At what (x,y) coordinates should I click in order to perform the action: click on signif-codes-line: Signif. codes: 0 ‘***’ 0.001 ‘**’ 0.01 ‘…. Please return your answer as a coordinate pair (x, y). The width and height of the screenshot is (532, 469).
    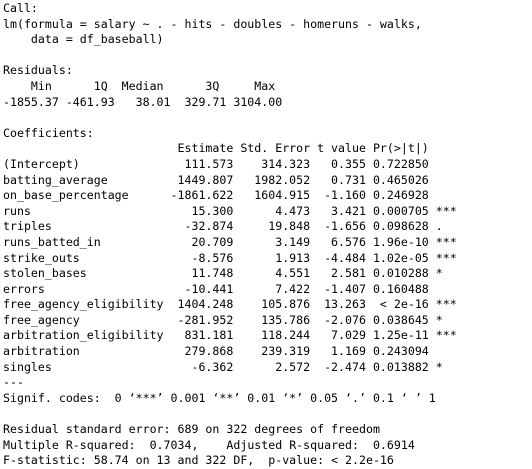
    Looking at the image, I should click on (219, 397).